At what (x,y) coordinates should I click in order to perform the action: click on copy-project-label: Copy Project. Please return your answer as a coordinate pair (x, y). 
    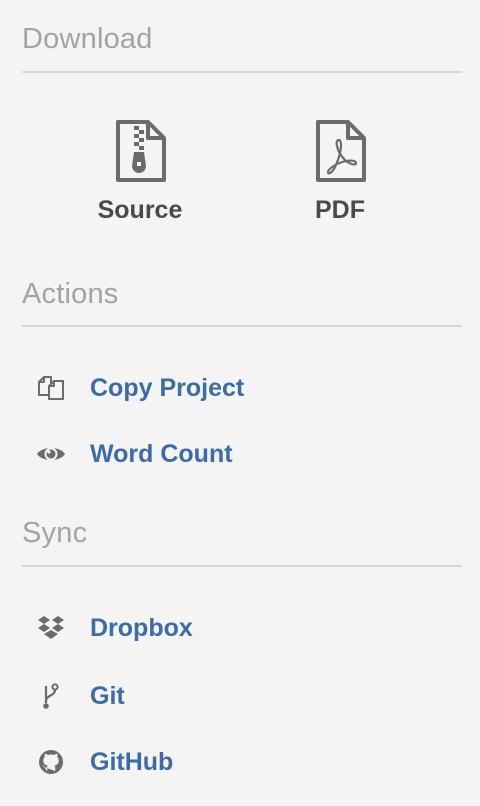
    Looking at the image, I should click on (167, 387).